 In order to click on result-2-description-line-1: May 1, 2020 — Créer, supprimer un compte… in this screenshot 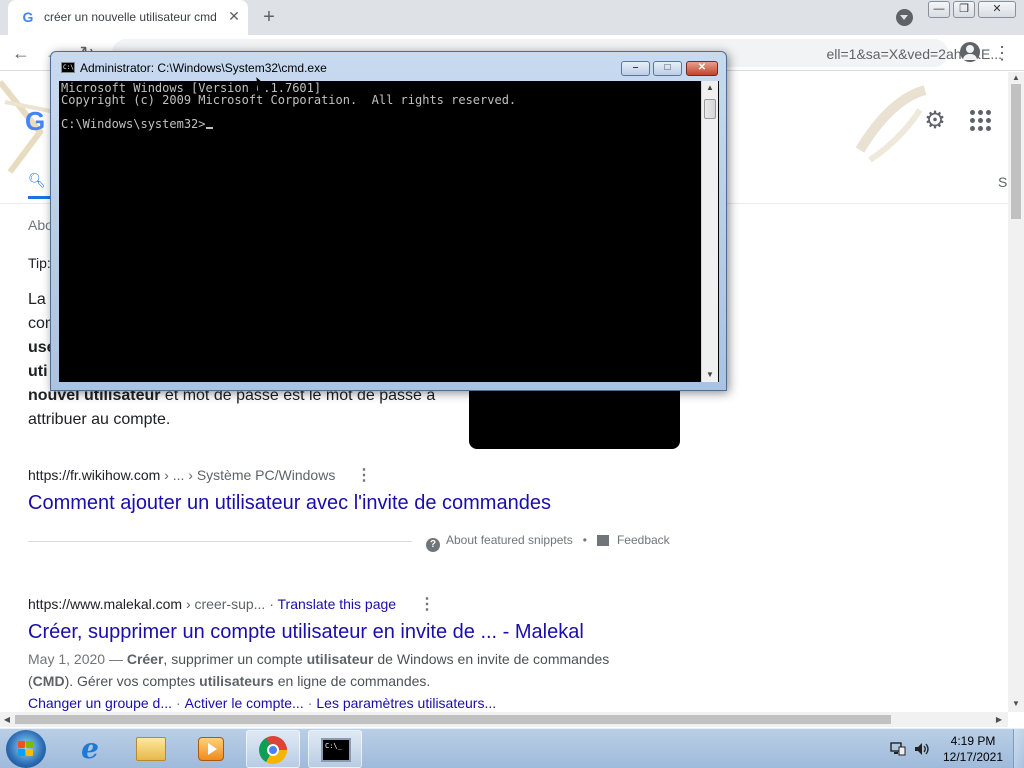, I will do `click(319, 659)`.